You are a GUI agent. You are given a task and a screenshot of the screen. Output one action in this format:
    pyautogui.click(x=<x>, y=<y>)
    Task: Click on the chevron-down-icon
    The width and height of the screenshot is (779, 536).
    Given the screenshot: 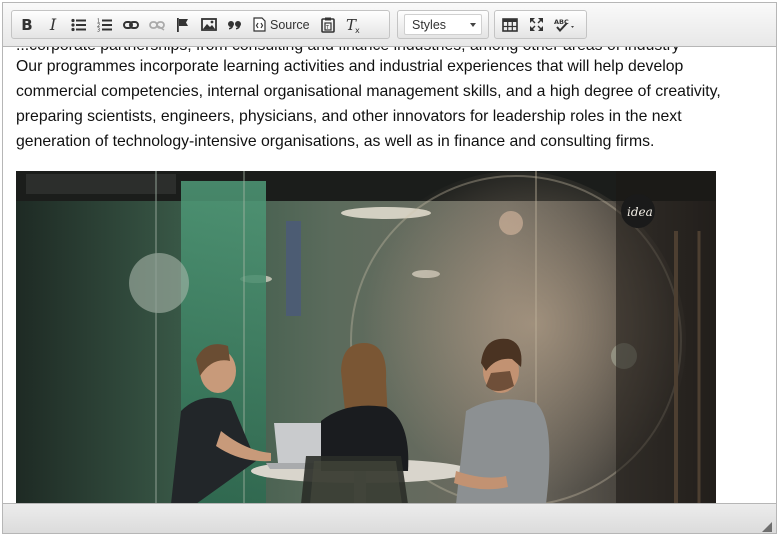 What is the action you would take?
    pyautogui.click(x=473, y=24)
    